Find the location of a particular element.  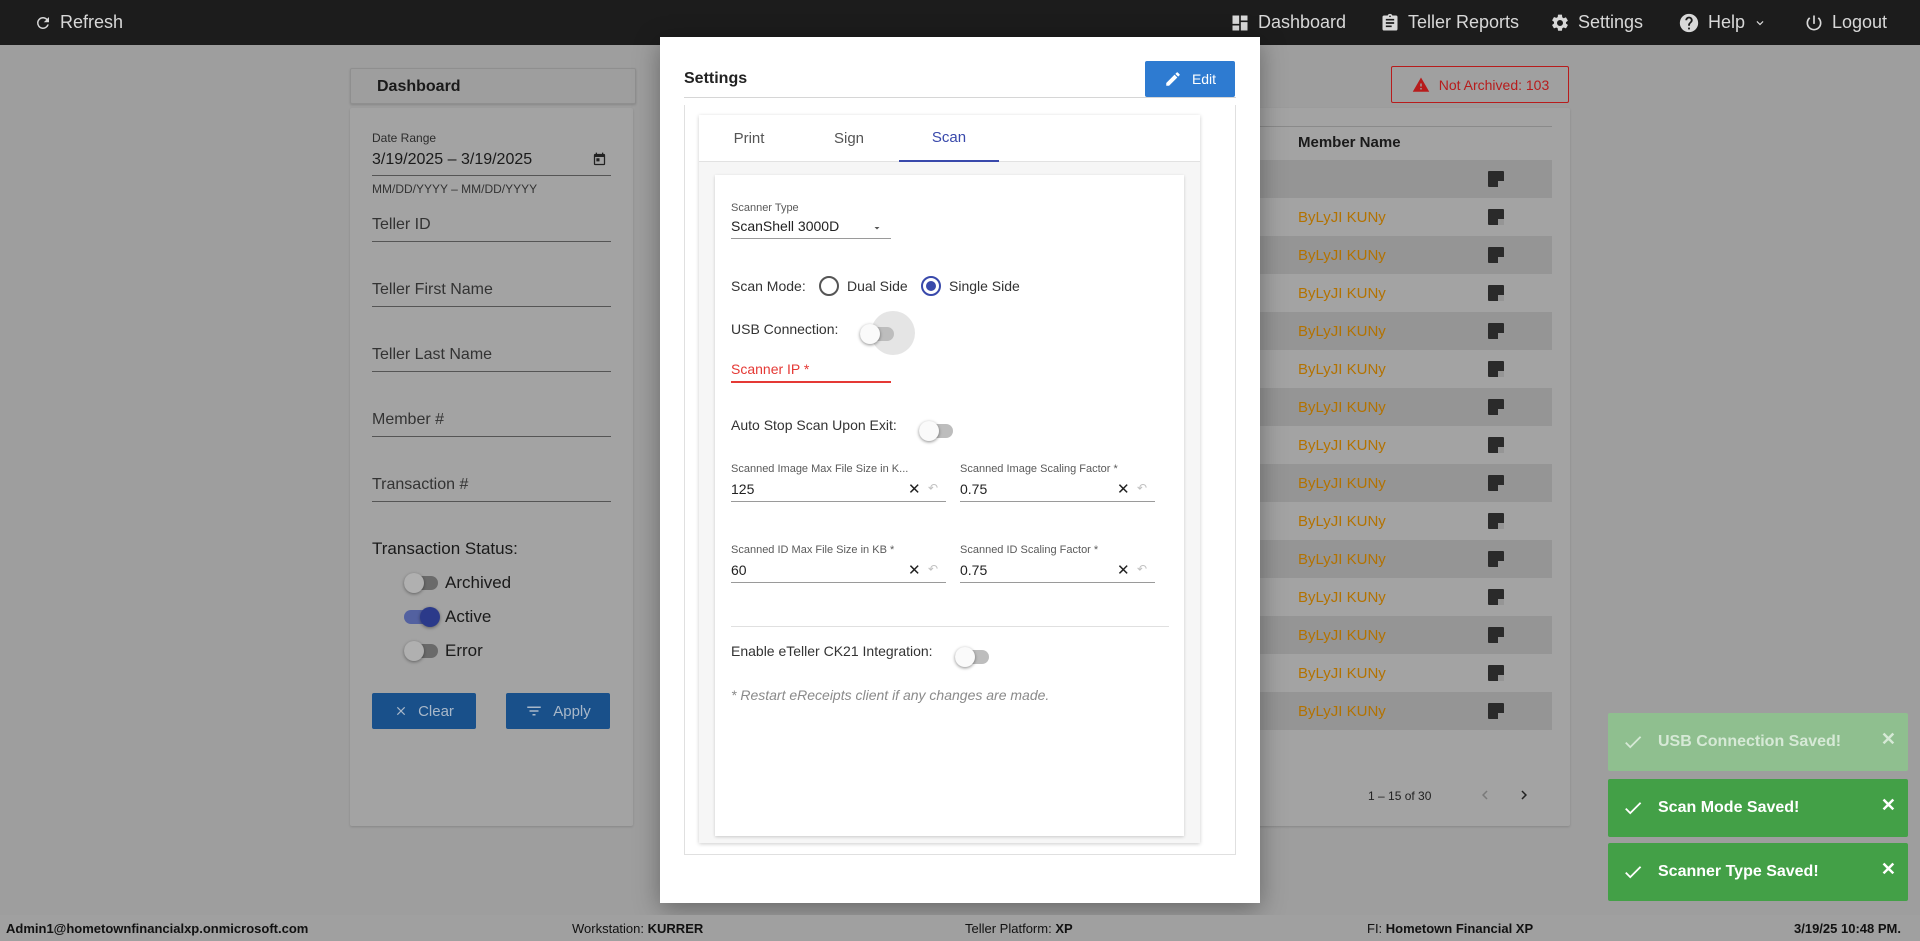

id-max-size-underline is located at coordinates (838, 582).